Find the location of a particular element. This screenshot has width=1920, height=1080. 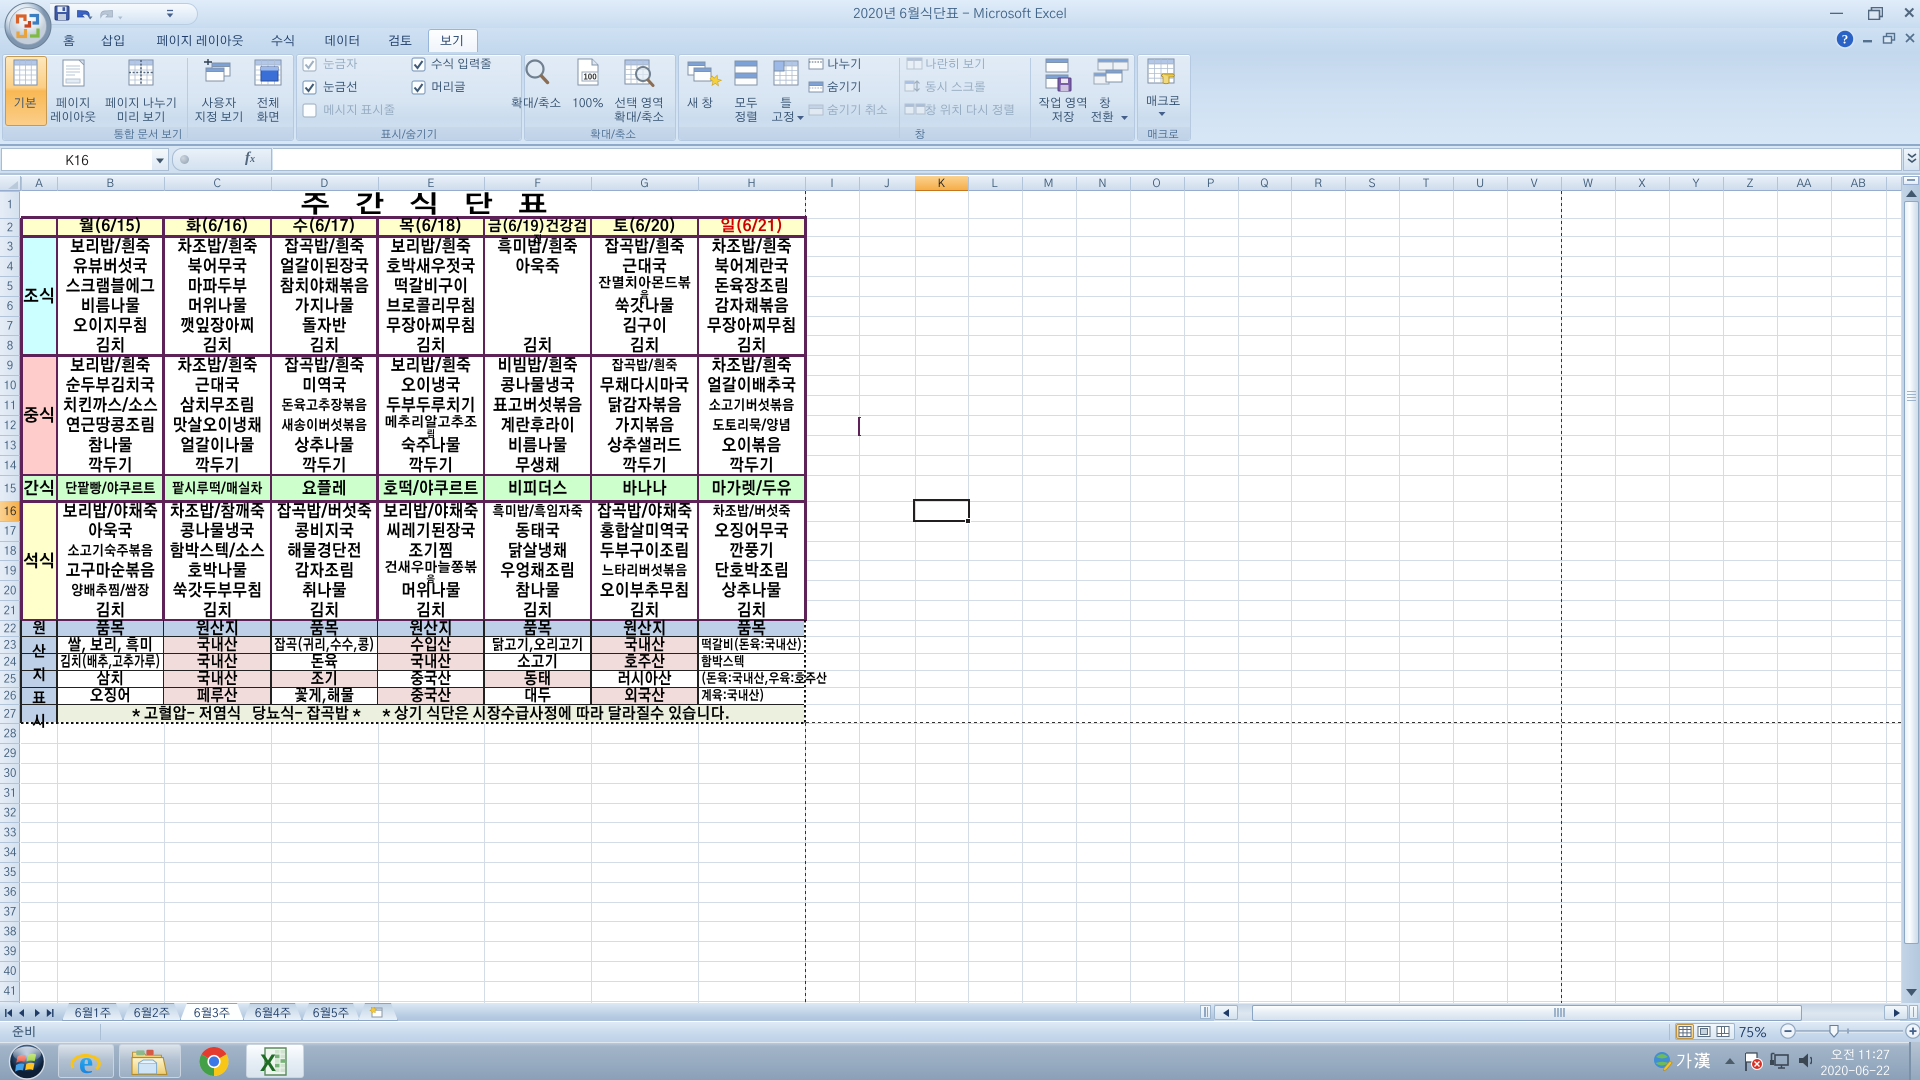

svg-text: 100 is located at coordinates (590, 77).